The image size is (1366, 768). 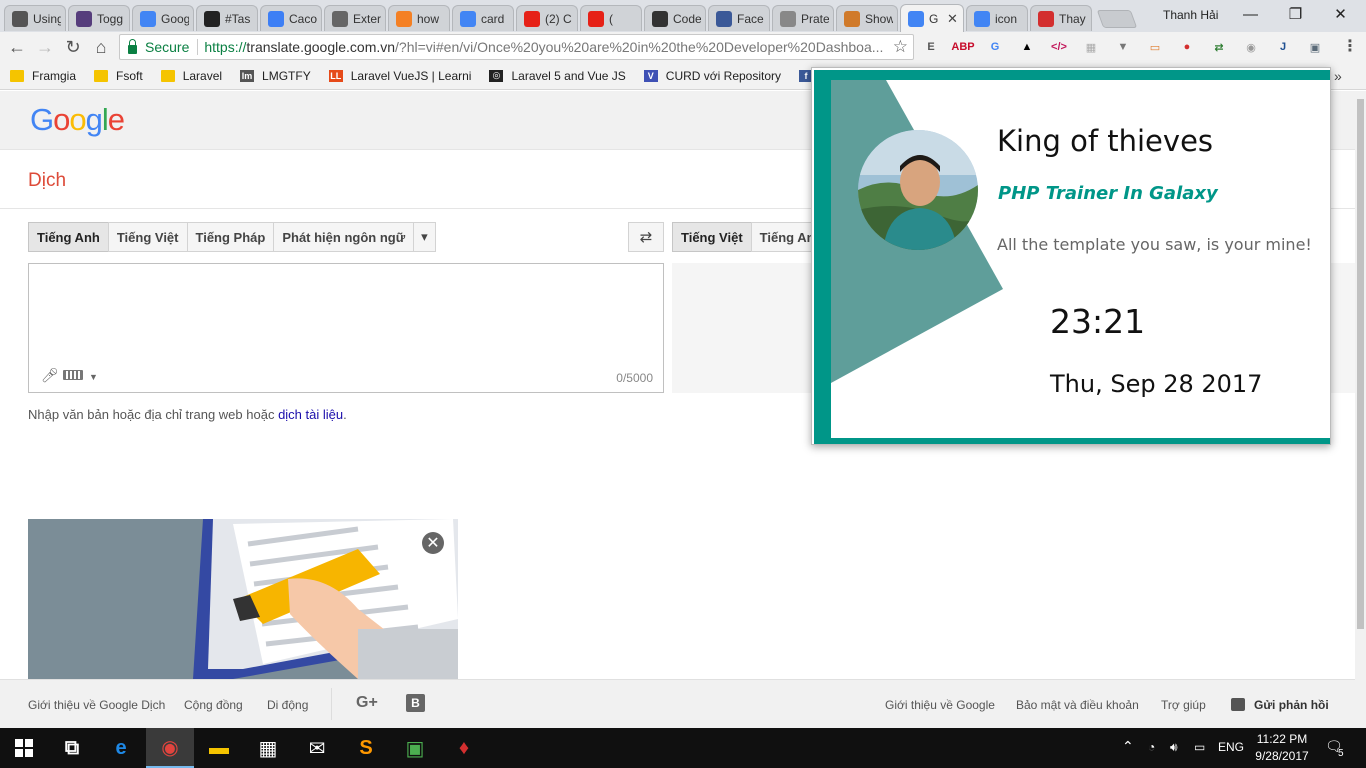 What do you see at coordinates (931, 47) in the screenshot?
I see `evernote-icon: E` at bounding box center [931, 47].